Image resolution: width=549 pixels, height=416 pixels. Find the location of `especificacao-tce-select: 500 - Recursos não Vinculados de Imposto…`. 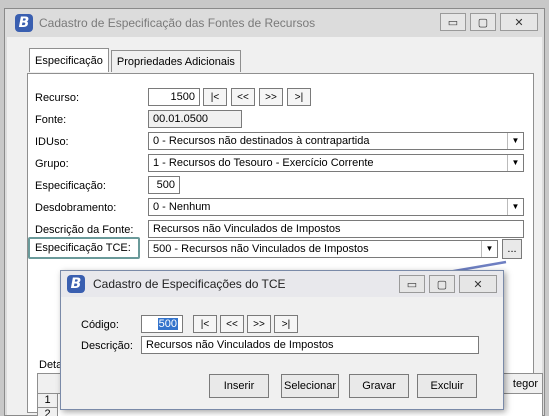

especificacao-tce-select: 500 - Recursos não Vinculados de Imposto… is located at coordinates (323, 249).